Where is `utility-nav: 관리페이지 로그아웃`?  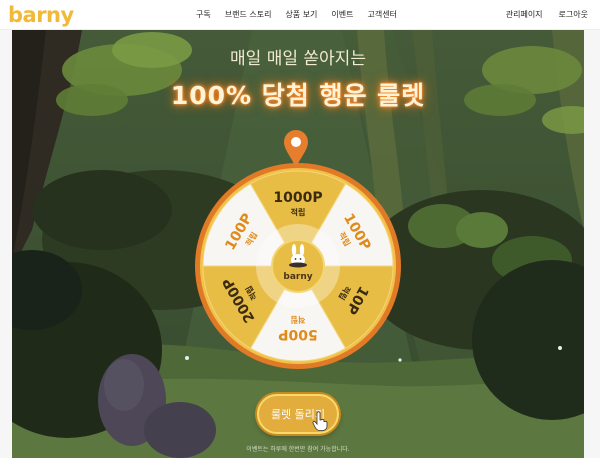 utility-nav: 관리페이지 로그아웃 is located at coordinates (547, 14).